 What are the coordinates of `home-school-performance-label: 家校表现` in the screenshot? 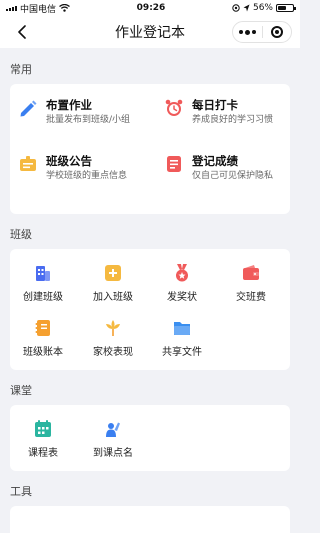 It's located at (113, 352).